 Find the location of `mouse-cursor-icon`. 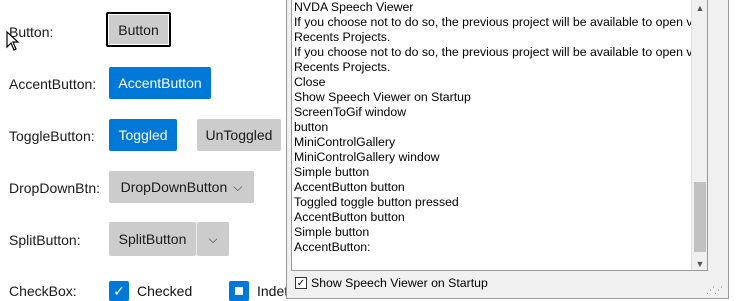

mouse-cursor-icon is located at coordinates (13, 41).